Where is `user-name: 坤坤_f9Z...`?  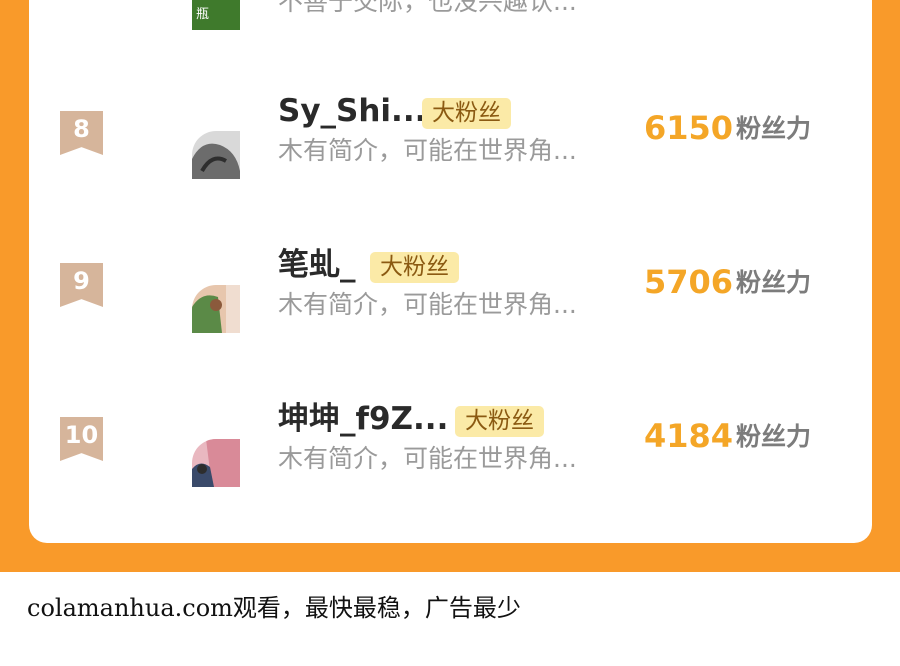 user-name: 坤坤_f9Z... is located at coordinates (363, 419).